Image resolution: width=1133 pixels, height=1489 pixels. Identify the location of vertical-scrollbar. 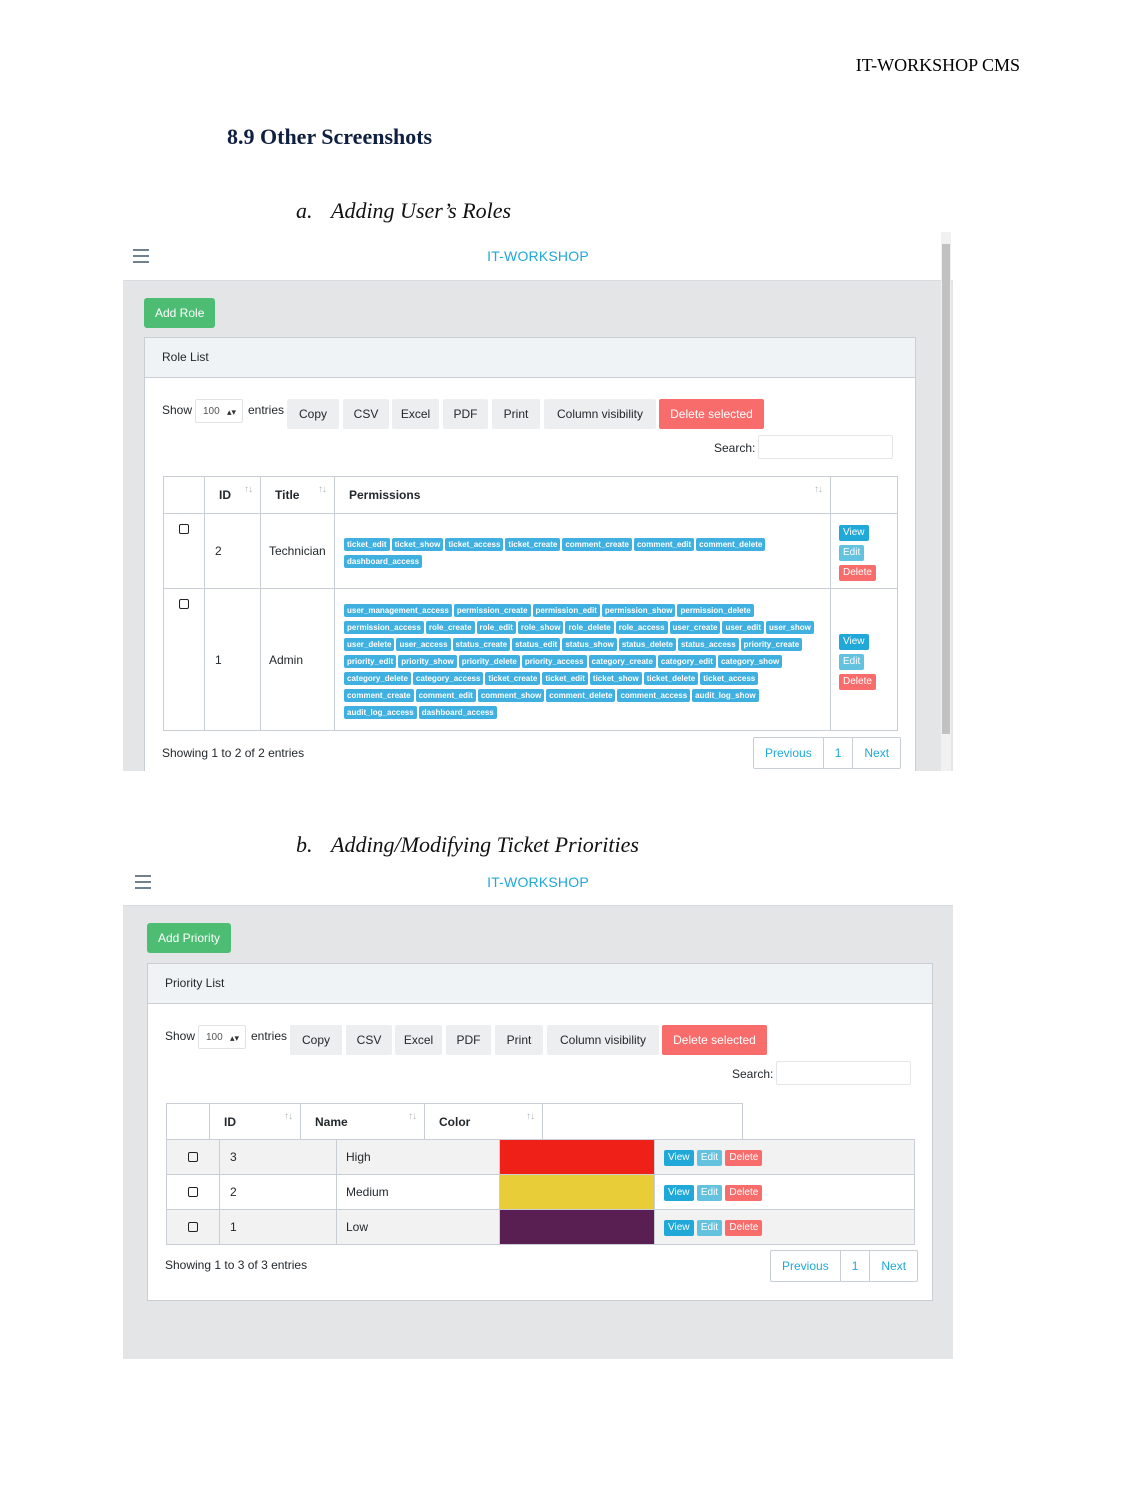
(946, 501).